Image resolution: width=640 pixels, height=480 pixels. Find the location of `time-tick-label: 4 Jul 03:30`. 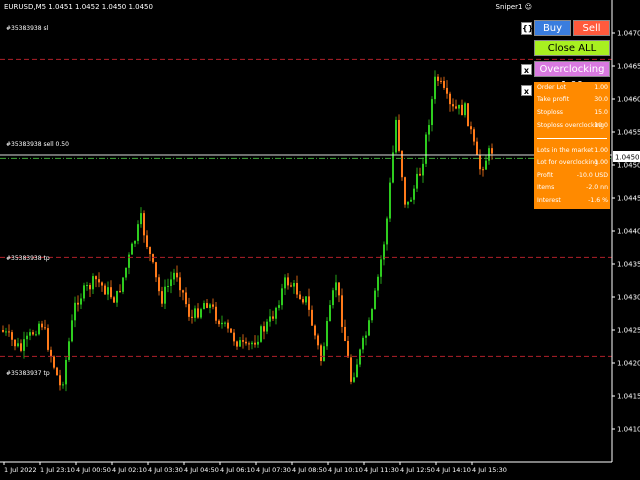

time-tick-label: 4 Jul 03:30 is located at coordinates (165, 470).